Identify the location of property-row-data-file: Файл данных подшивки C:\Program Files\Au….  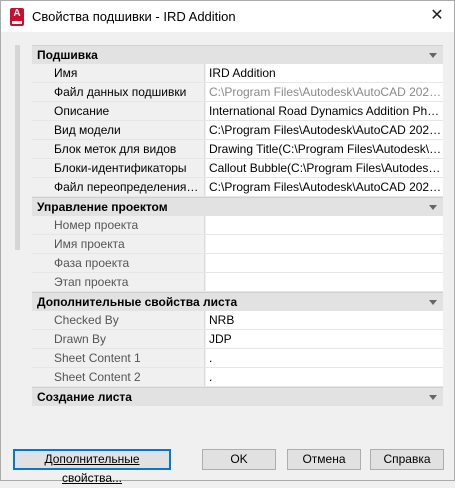
(237, 92).